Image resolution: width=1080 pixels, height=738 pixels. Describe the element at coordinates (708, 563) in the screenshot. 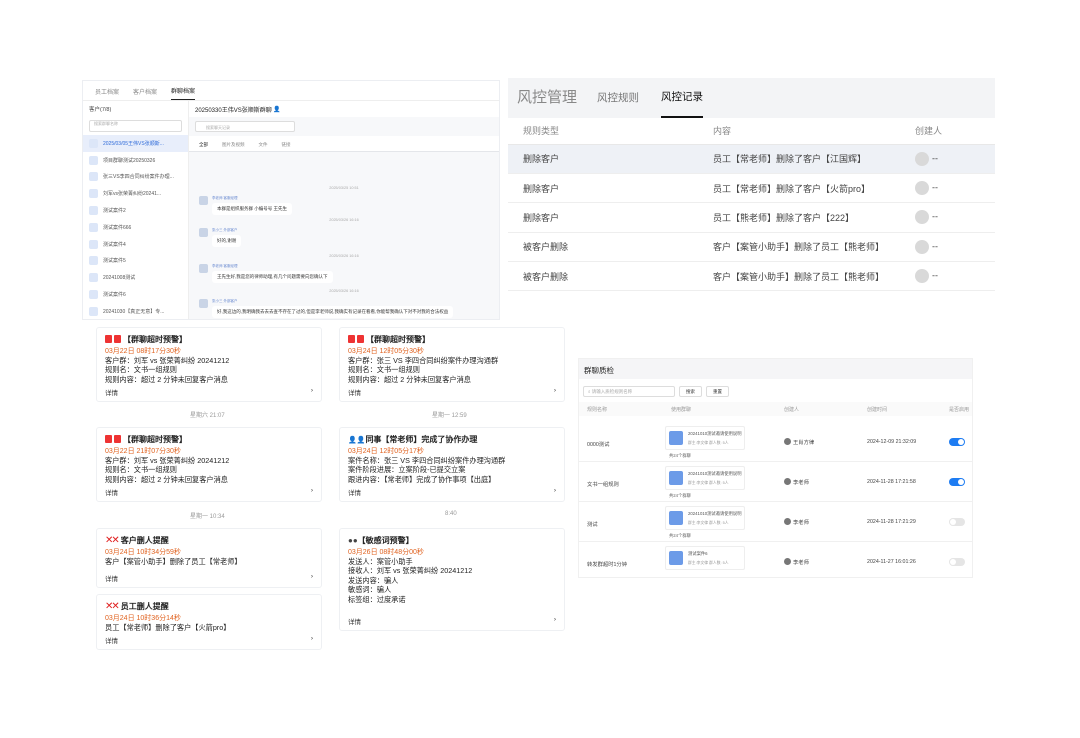

I see `group-meta: 群主:李文律 群人数: 5人` at that location.